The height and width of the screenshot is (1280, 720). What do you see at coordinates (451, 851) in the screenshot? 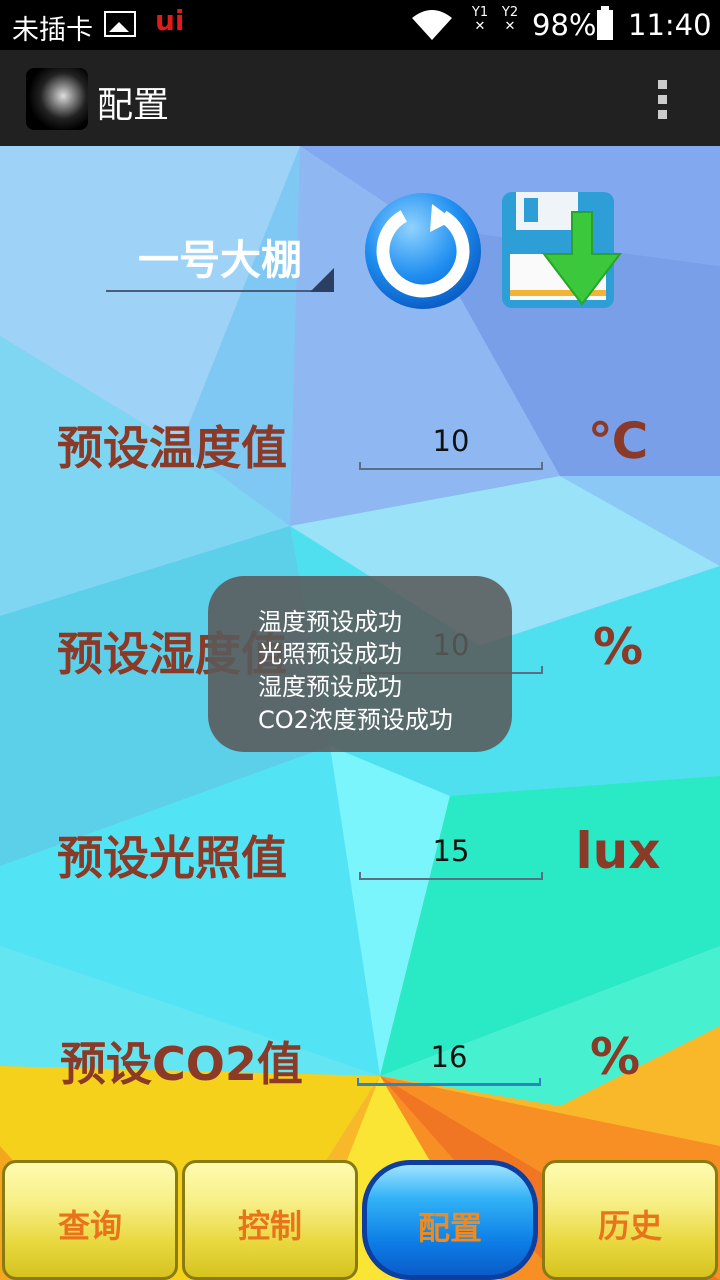
I see `light-value: 15` at bounding box center [451, 851].